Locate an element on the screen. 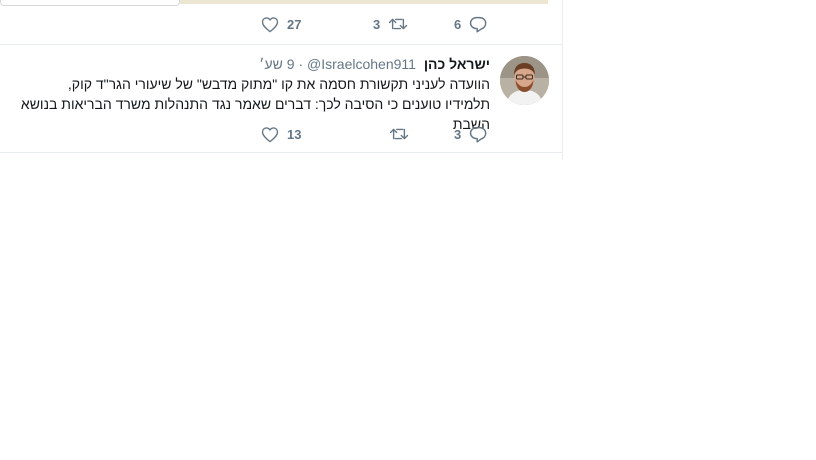 Image resolution: width=816 pixels, height=460 pixels. tweet-timestamp: 9 שע׳ is located at coordinates (276, 64).